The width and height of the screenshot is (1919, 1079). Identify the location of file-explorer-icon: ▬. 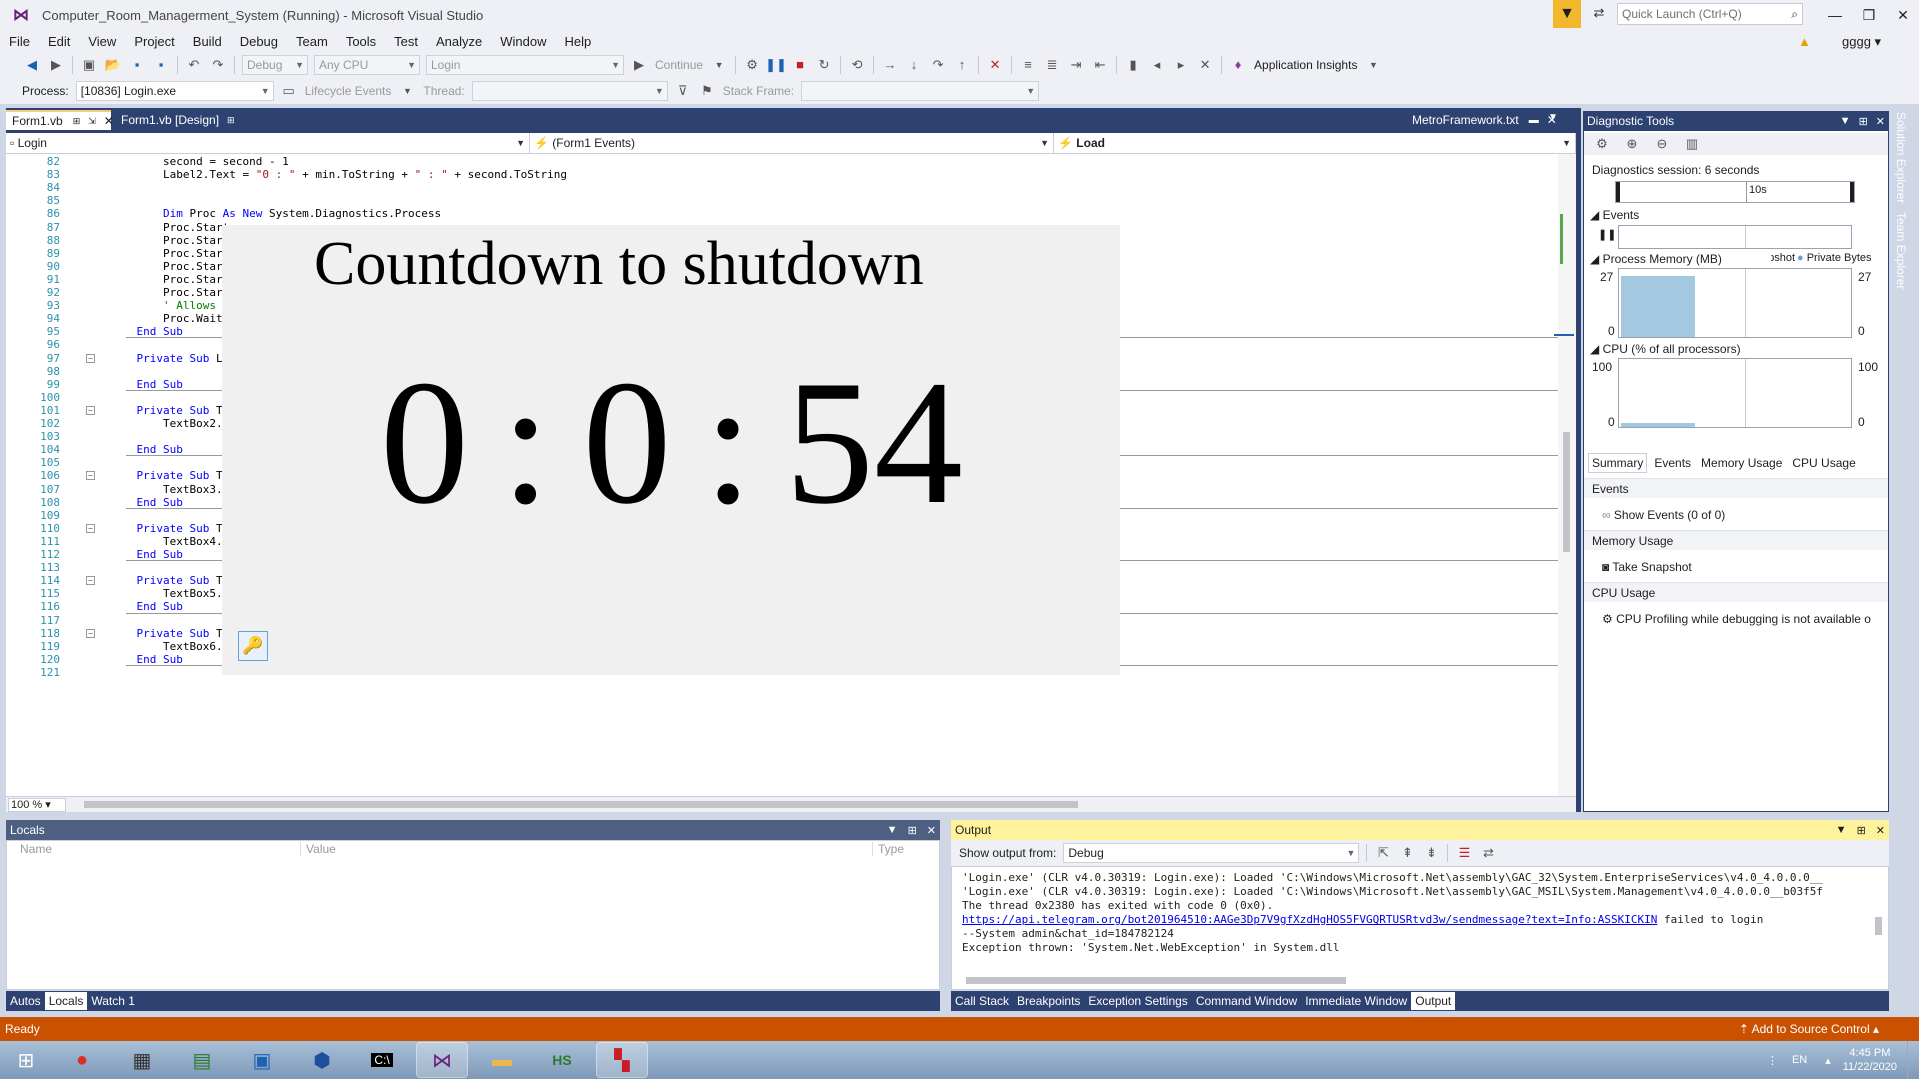
(502, 1060).